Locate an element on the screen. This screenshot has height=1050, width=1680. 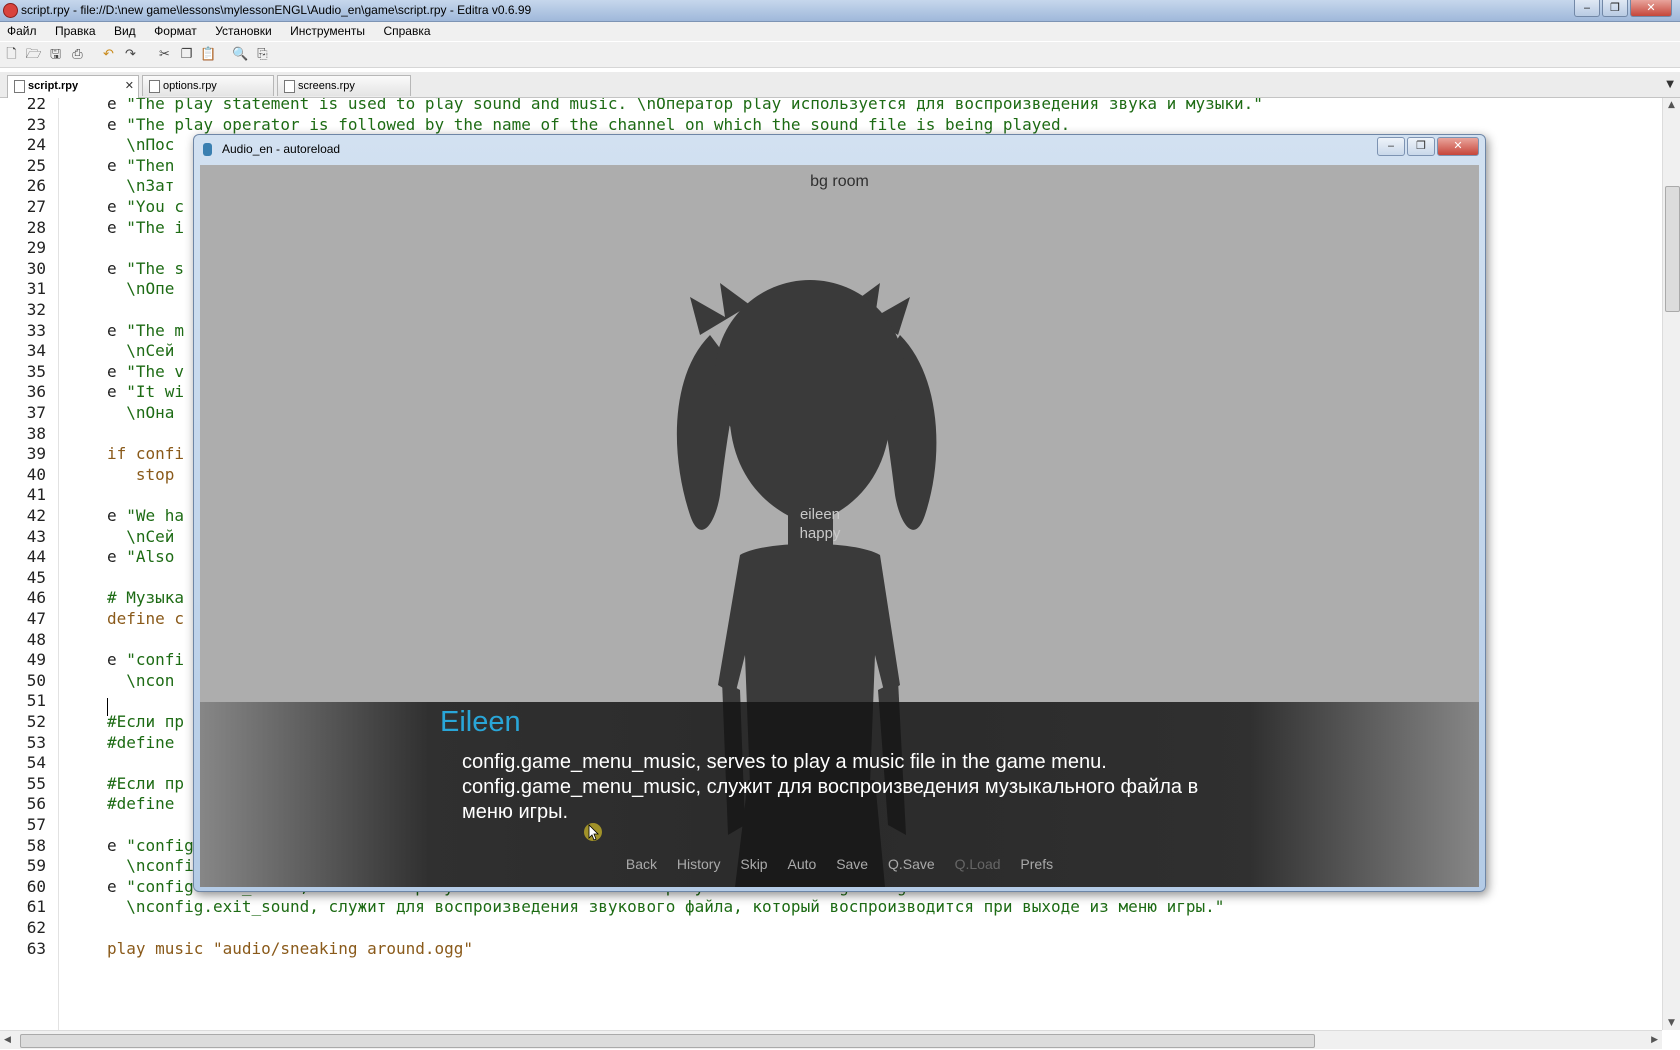
code-line: e "Also is located at coordinates (140, 556).